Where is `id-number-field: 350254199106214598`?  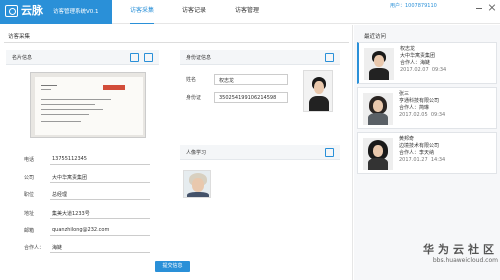 id-number-field: 350254199106214598 is located at coordinates (251, 97).